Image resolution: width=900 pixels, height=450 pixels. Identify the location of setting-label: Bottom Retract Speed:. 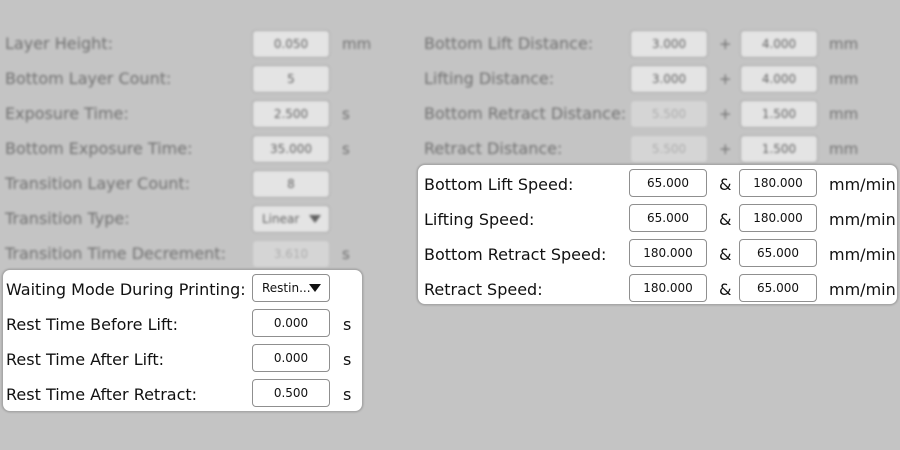
(515, 254).